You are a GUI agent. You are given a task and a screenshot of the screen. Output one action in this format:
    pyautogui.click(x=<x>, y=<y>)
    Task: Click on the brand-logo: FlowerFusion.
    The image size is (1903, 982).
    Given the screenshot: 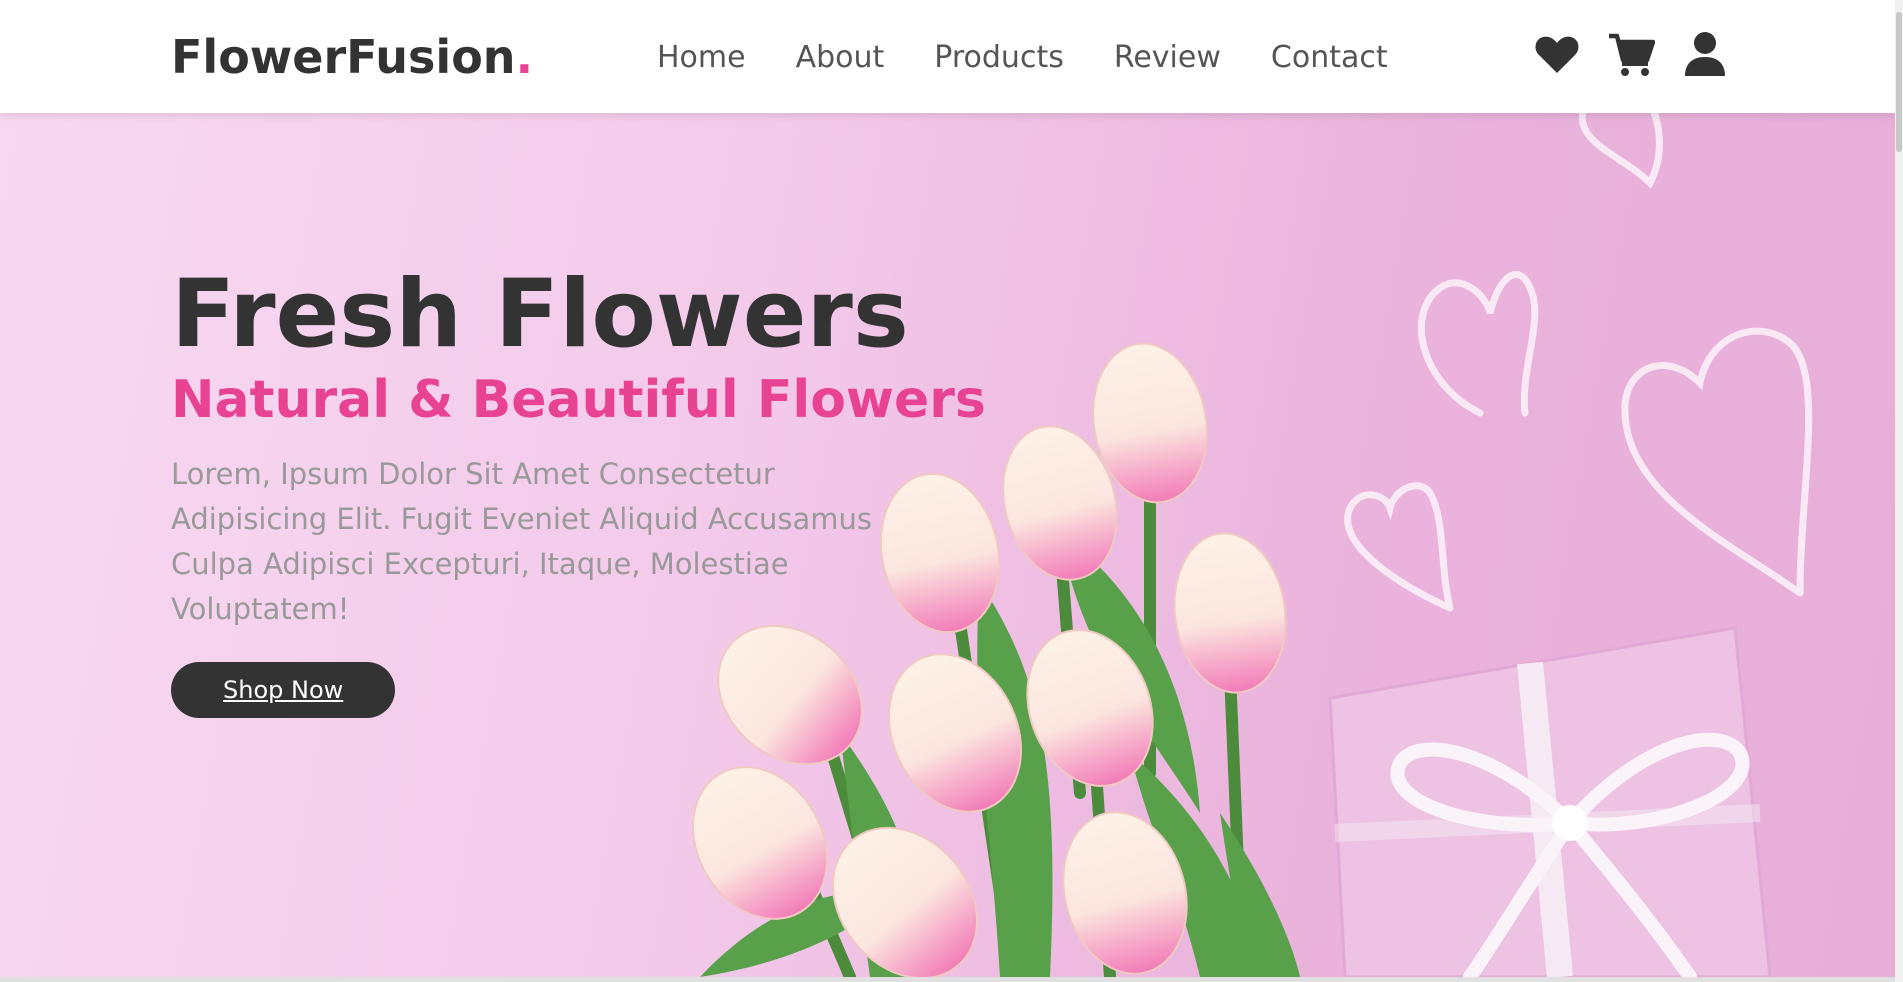 What is the action you would take?
    pyautogui.click(x=352, y=57)
    